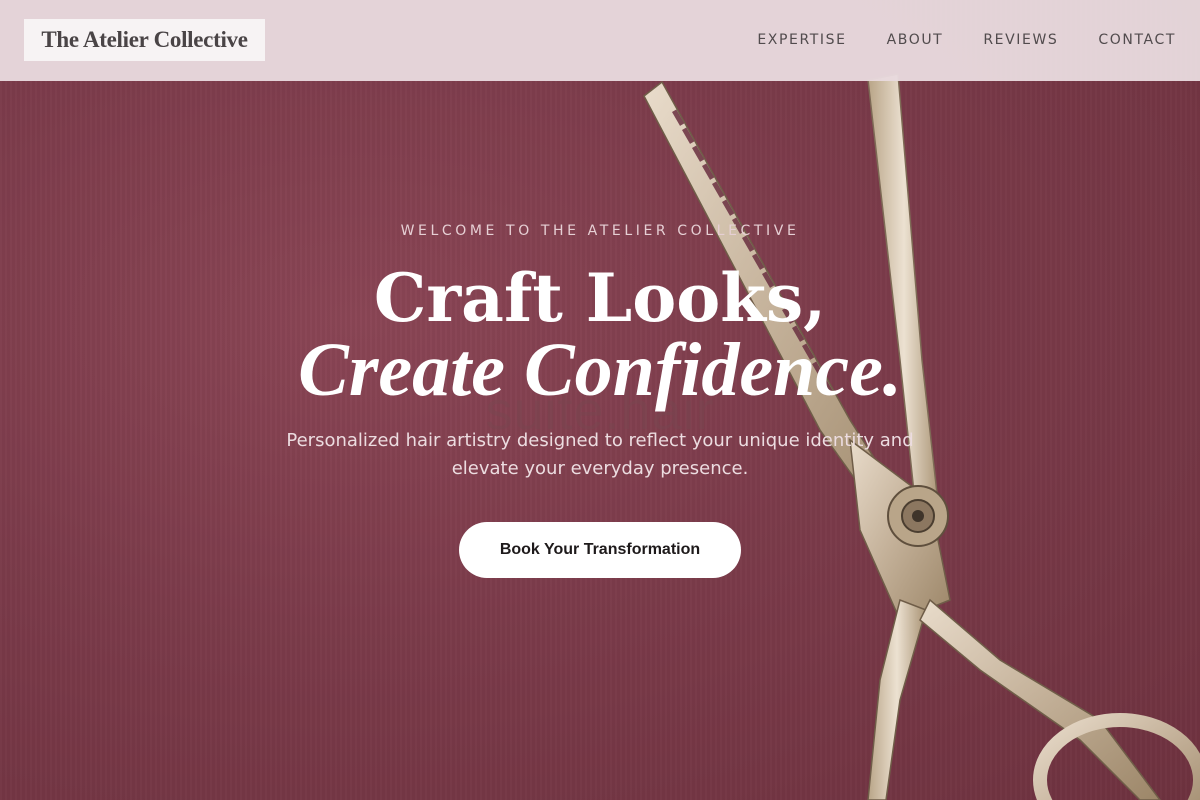 Image resolution: width=1200 pixels, height=800 pixels. Describe the element at coordinates (600, 550) in the screenshot. I see `book-transformation-button: Book Your Transformation` at that location.